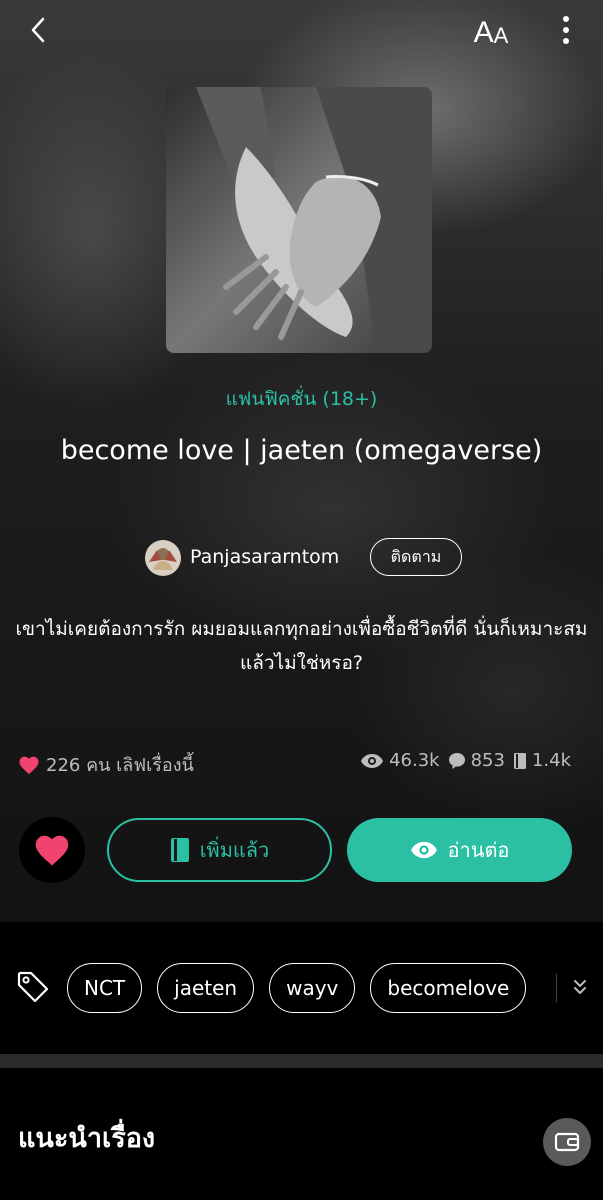 The image size is (603, 1200). I want to click on action-buttons: เพิ่มแล้ว อ่านต่อ, so click(301, 851).